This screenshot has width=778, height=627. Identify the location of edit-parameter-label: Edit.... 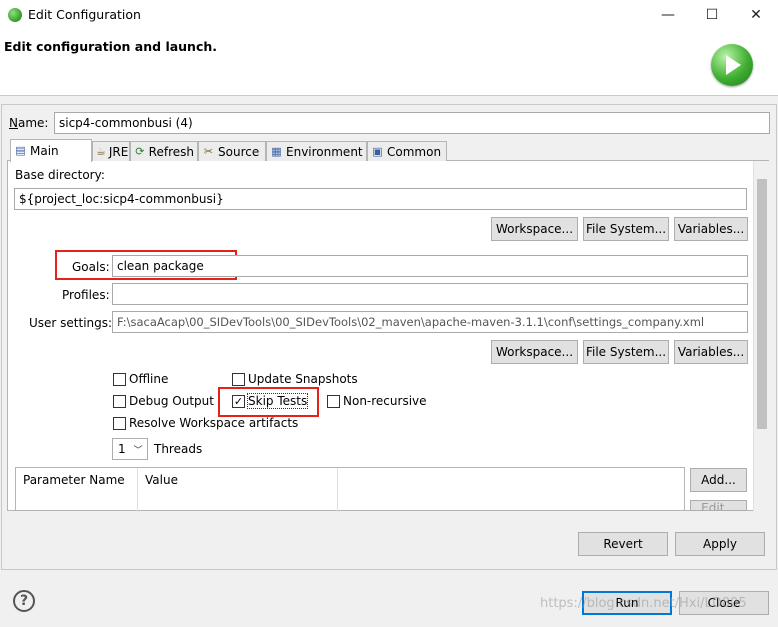
(718, 506).